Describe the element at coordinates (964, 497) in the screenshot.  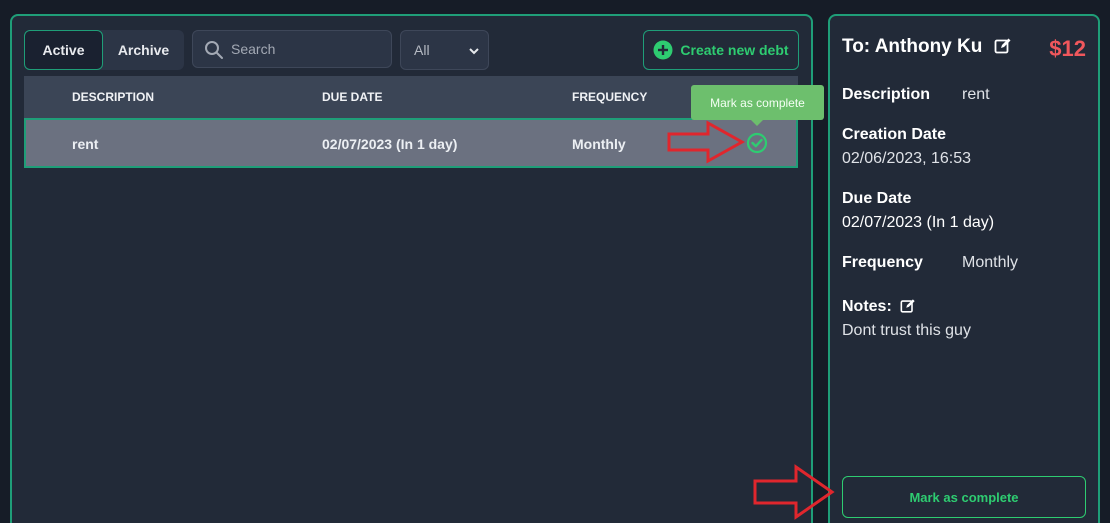
I see `mark-complete-button: Mark as complete` at that location.